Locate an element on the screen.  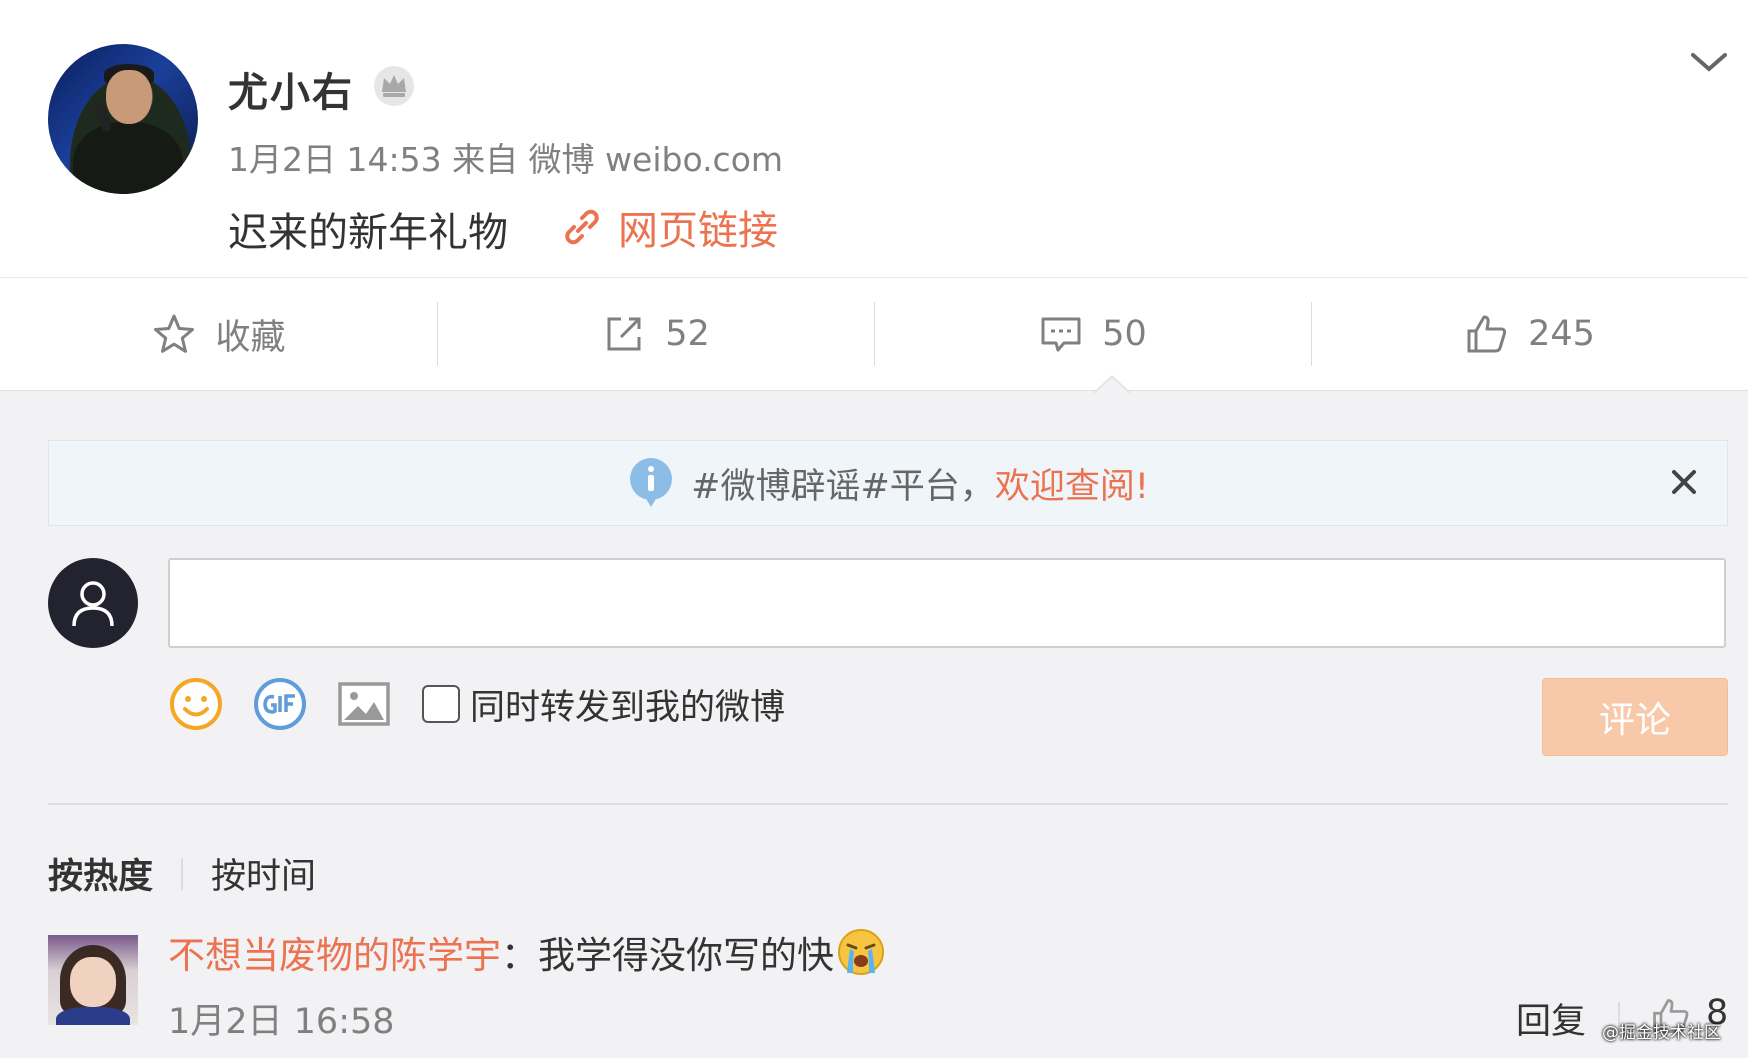
reply-button: 回复 is located at coordinates (1551, 1018).